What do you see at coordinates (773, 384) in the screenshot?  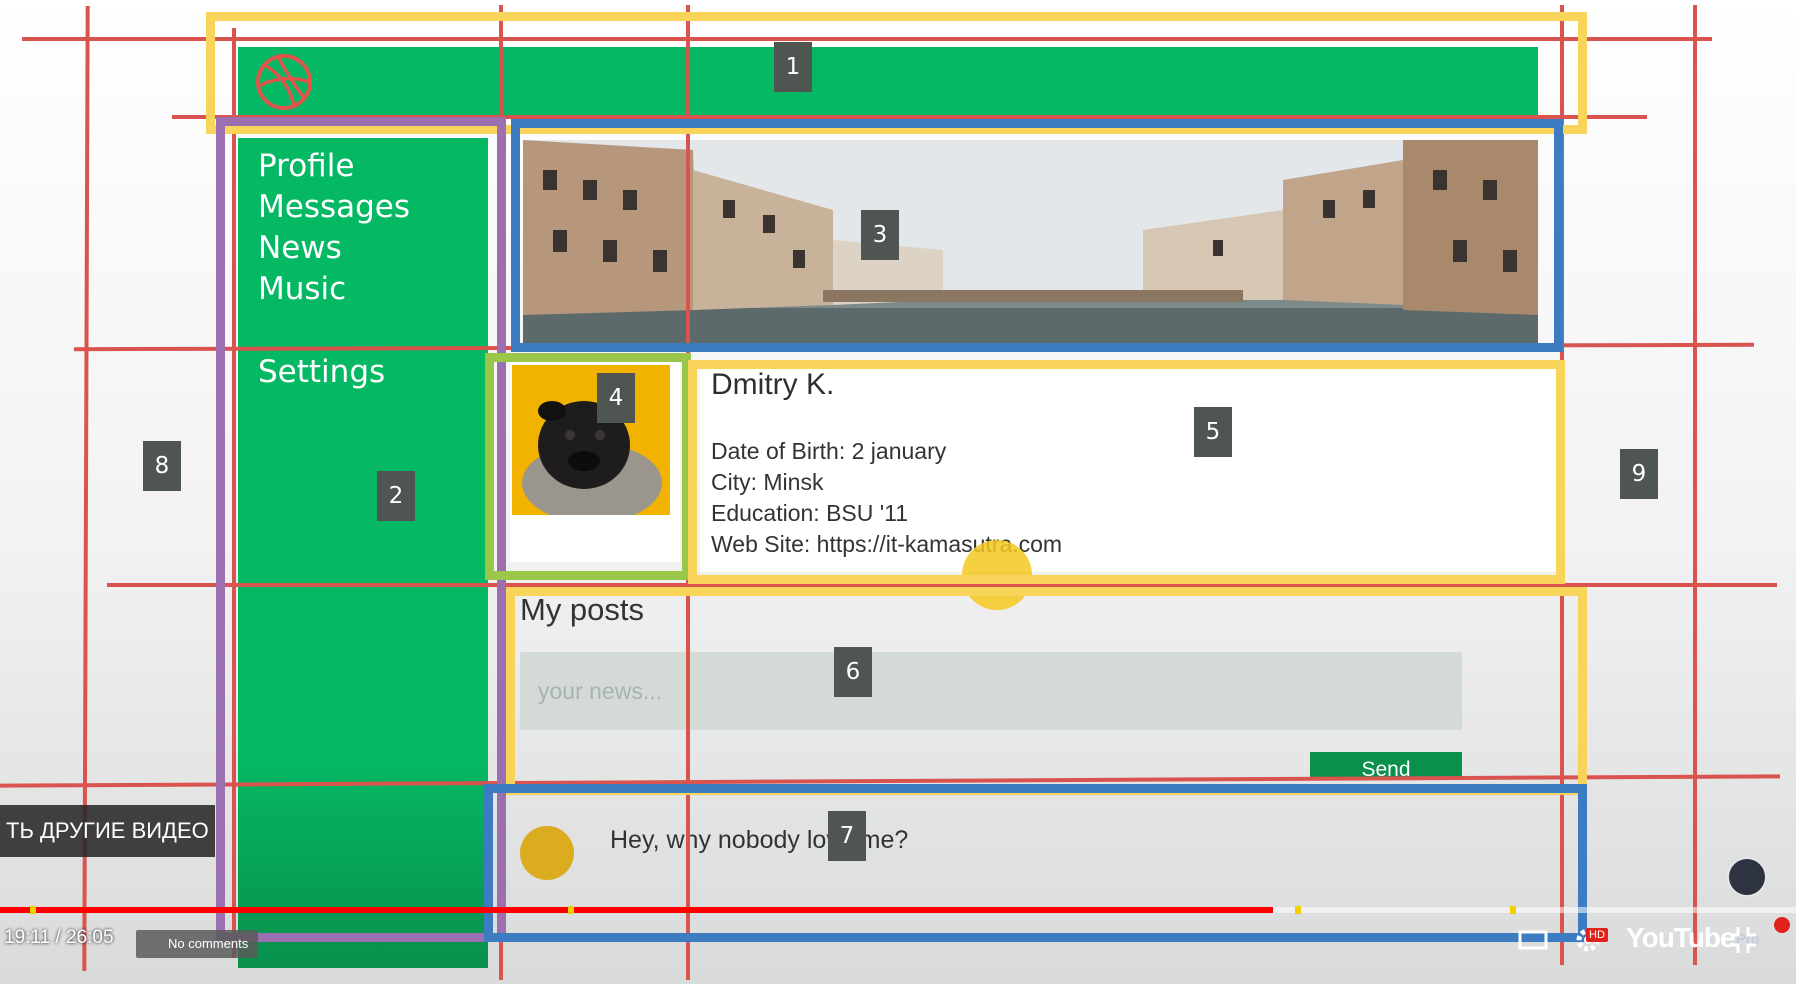 I see `profile-name: Dmitry K.` at bounding box center [773, 384].